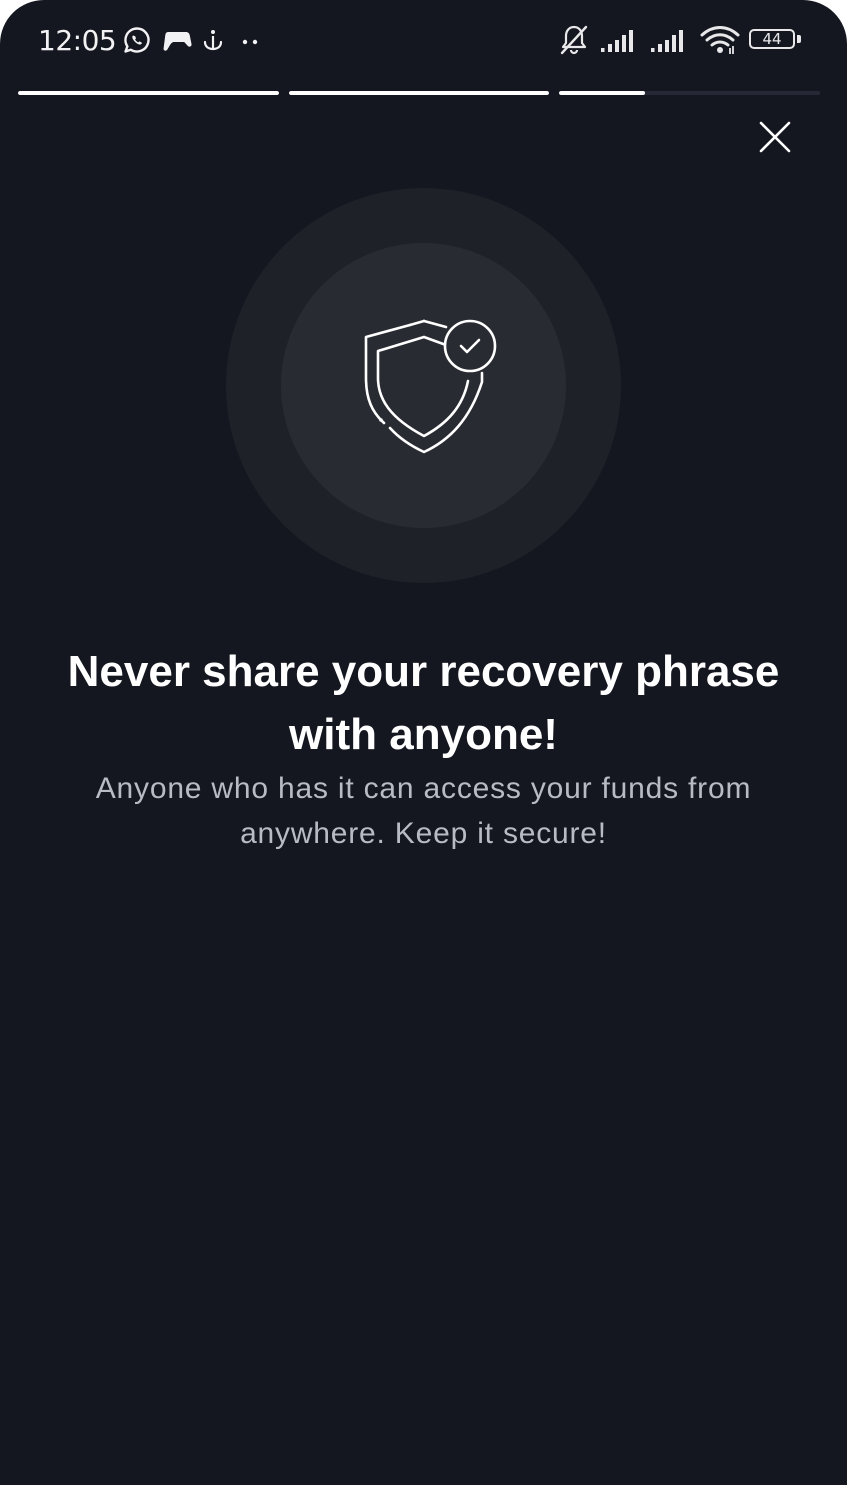 This screenshot has height=1485, width=847. I want to click on battery-body: 44, so click(772, 39).